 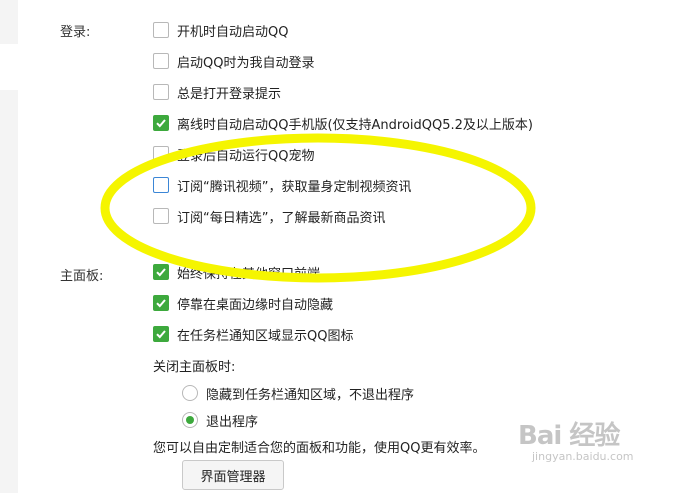 I want to click on watermark: Bai 经验 jingyan.baidu.com, so click(x=593, y=445).